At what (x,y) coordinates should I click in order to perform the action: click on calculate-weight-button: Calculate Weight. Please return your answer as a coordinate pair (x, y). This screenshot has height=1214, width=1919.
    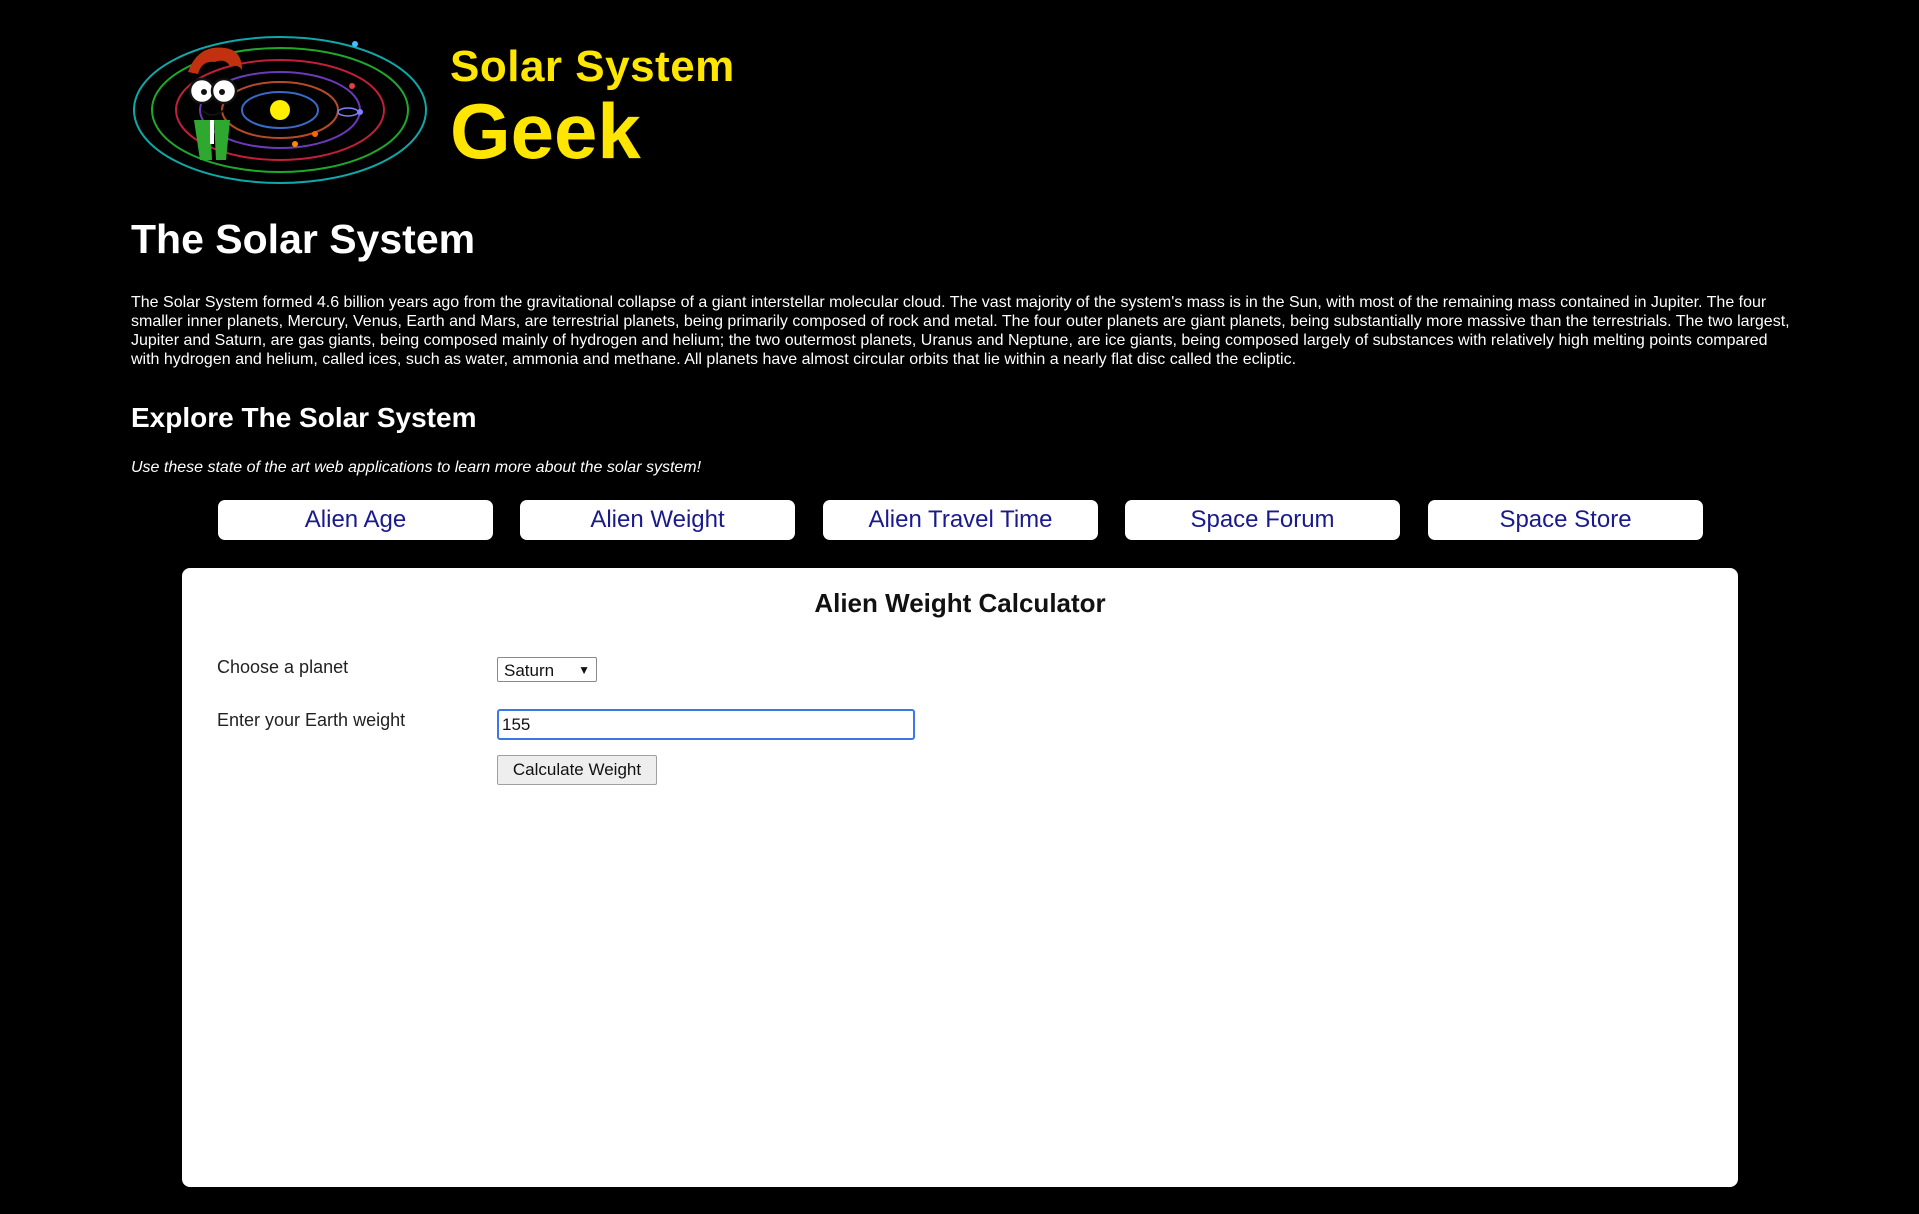
    Looking at the image, I should click on (577, 770).